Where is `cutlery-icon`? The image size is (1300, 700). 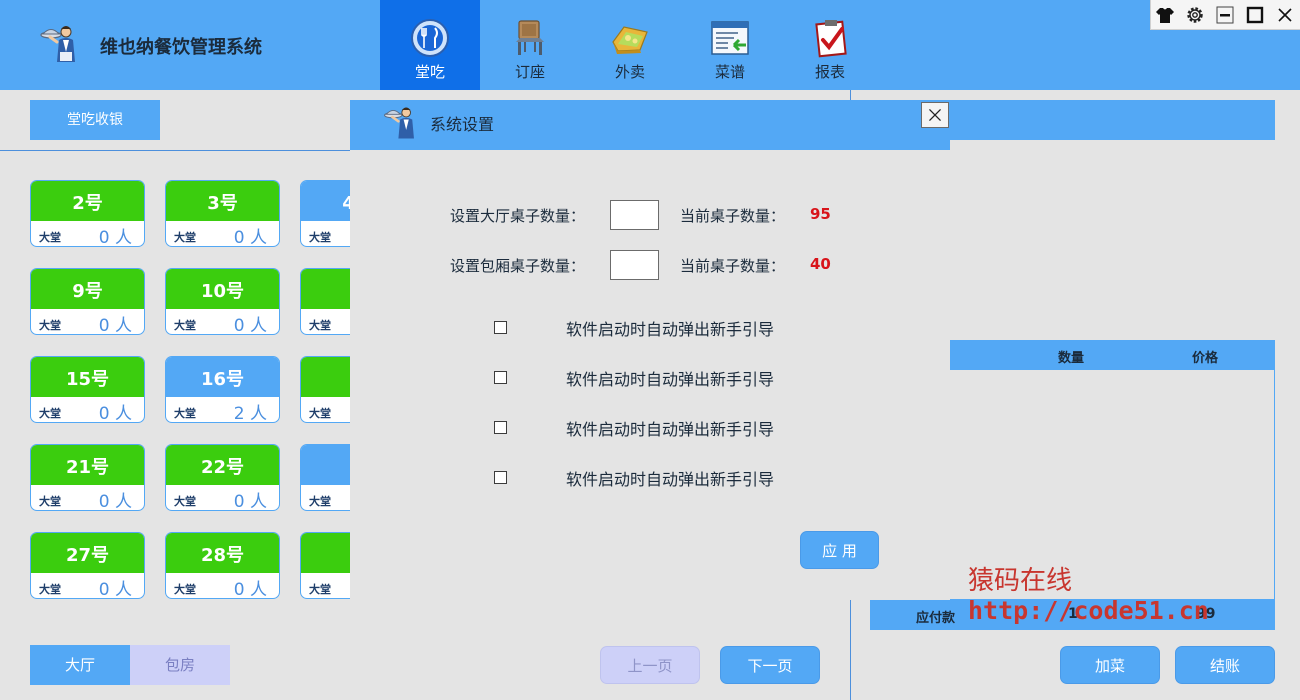 cutlery-icon is located at coordinates (430, 38).